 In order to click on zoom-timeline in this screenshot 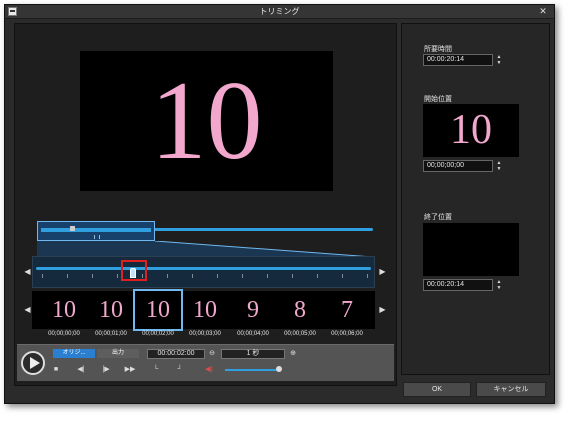, I will do `click(203, 272)`.